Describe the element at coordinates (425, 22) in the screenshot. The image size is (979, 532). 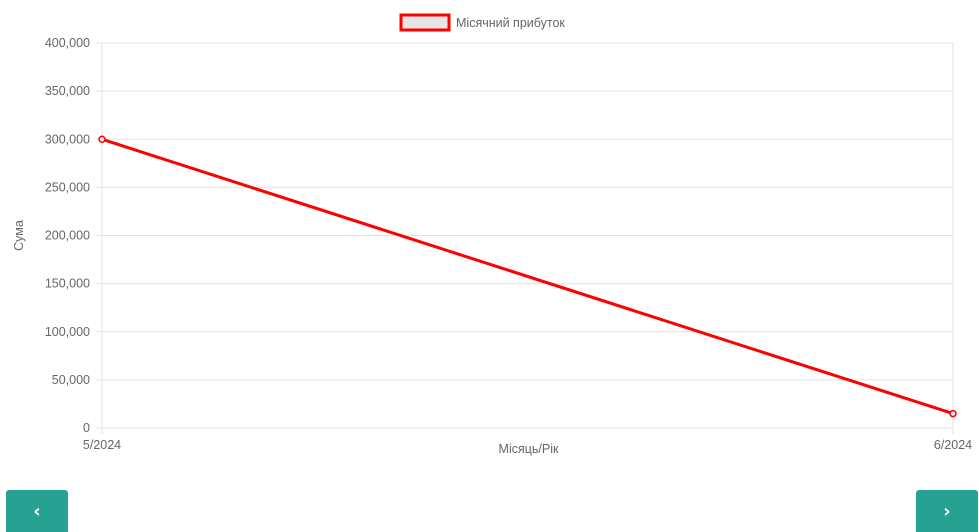
I see `legend-swatch` at that location.